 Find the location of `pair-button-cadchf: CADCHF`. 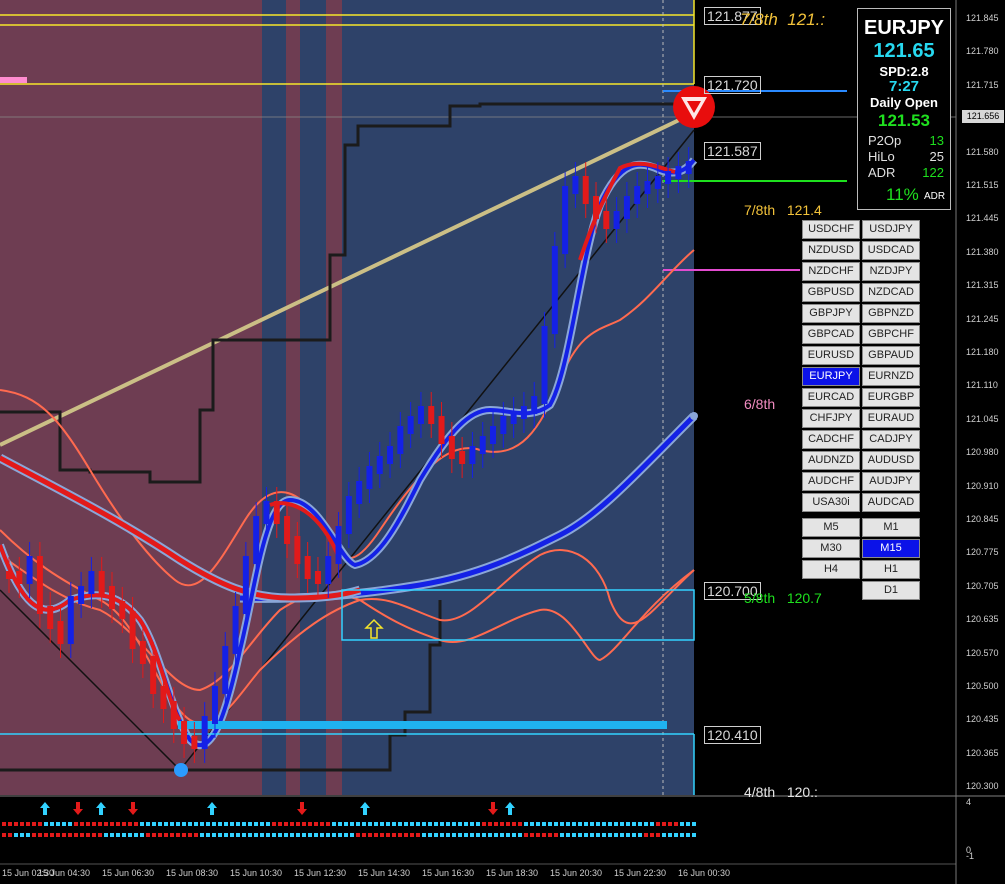

pair-button-cadchf: CADCHF is located at coordinates (831, 439).